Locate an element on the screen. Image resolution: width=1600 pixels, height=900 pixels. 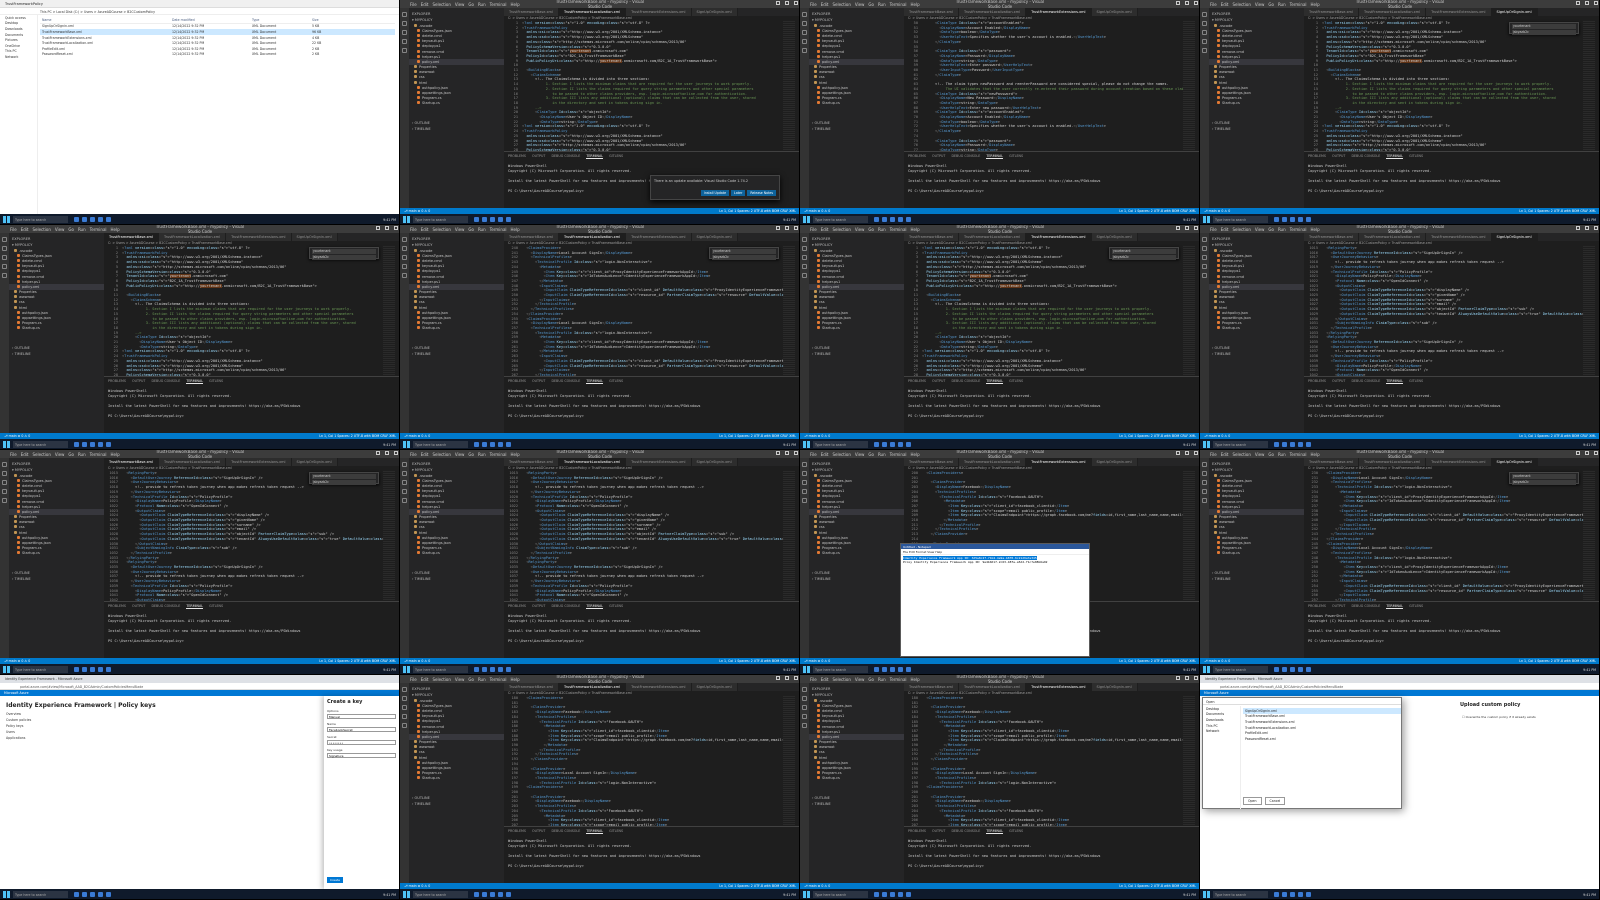
menu-item-view: View is located at coordinates (460, 229).